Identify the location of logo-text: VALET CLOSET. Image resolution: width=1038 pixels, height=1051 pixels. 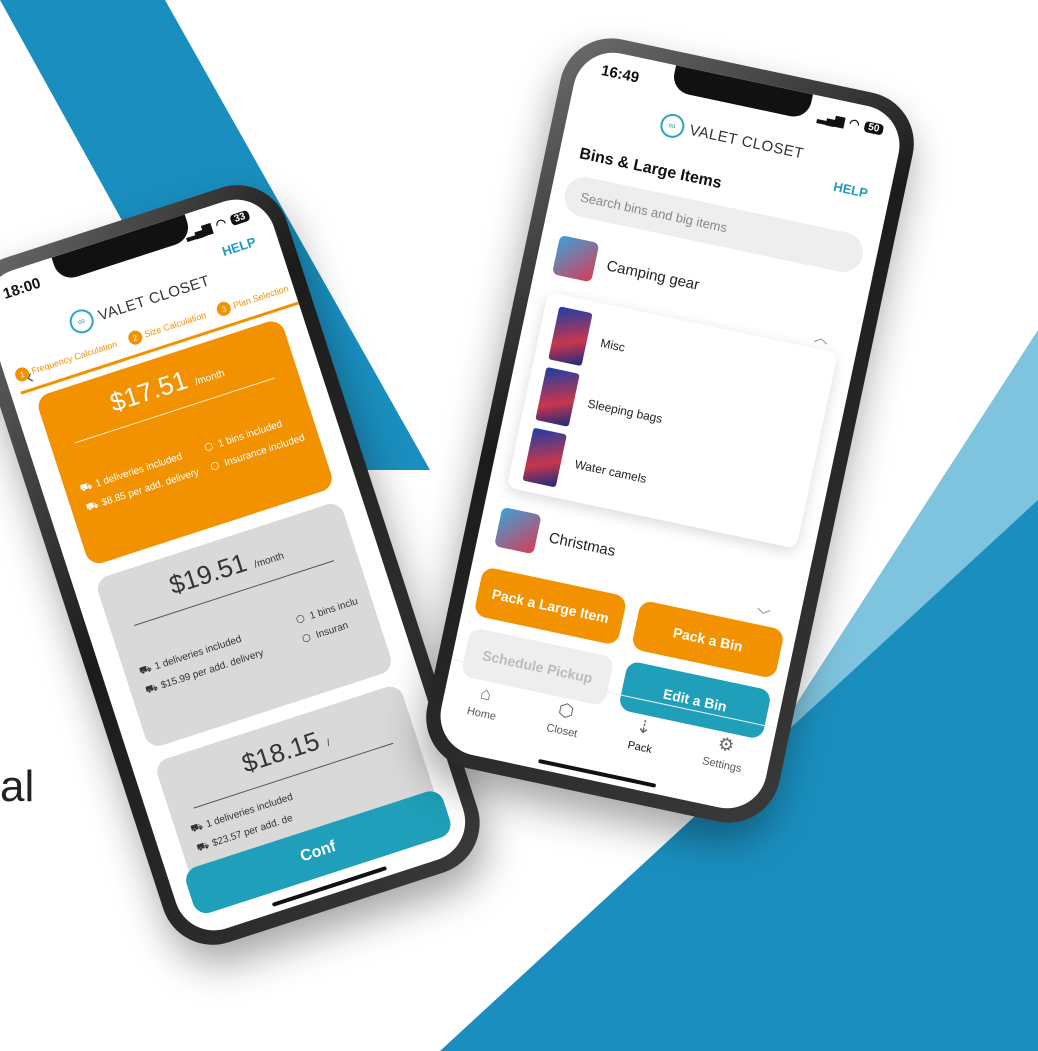
(747, 142).